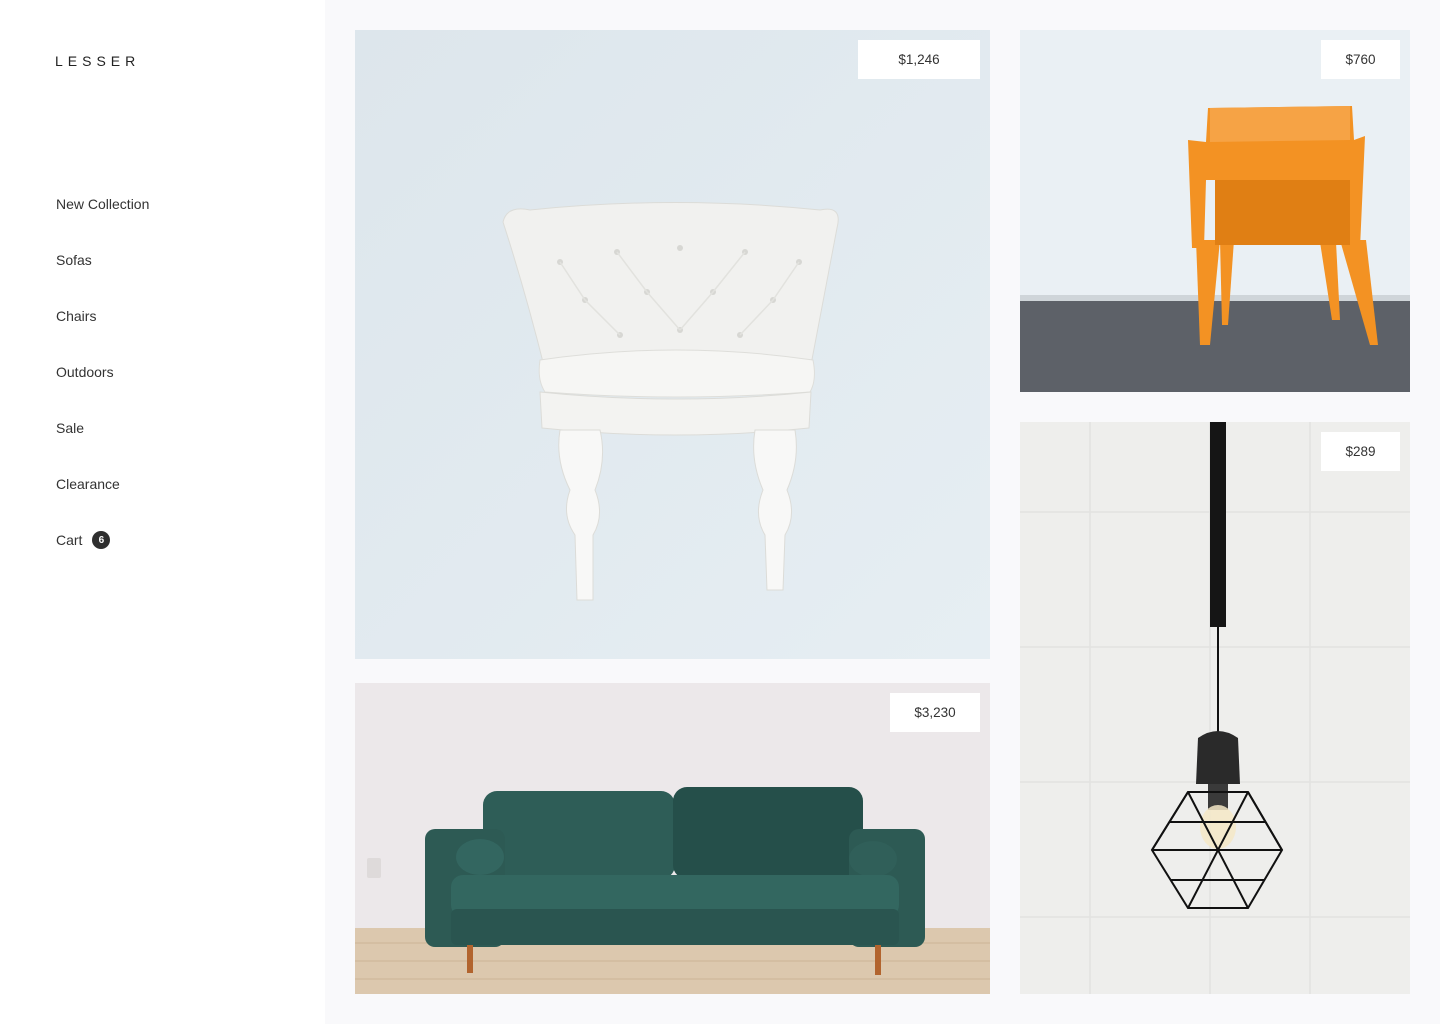 Image resolution: width=1440 pixels, height=1024 pixels. I want to click on nav-item-clearance: Clearance, so click(102, 484).